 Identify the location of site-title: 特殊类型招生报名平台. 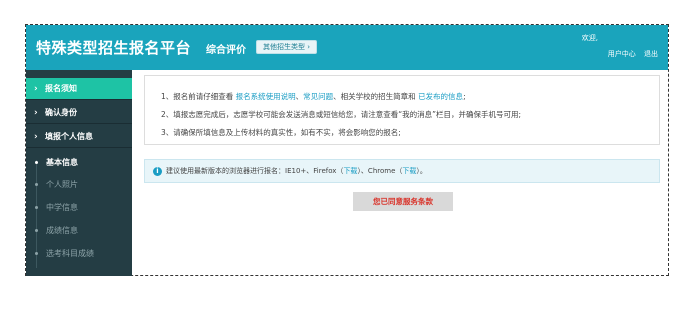
(114, 48).